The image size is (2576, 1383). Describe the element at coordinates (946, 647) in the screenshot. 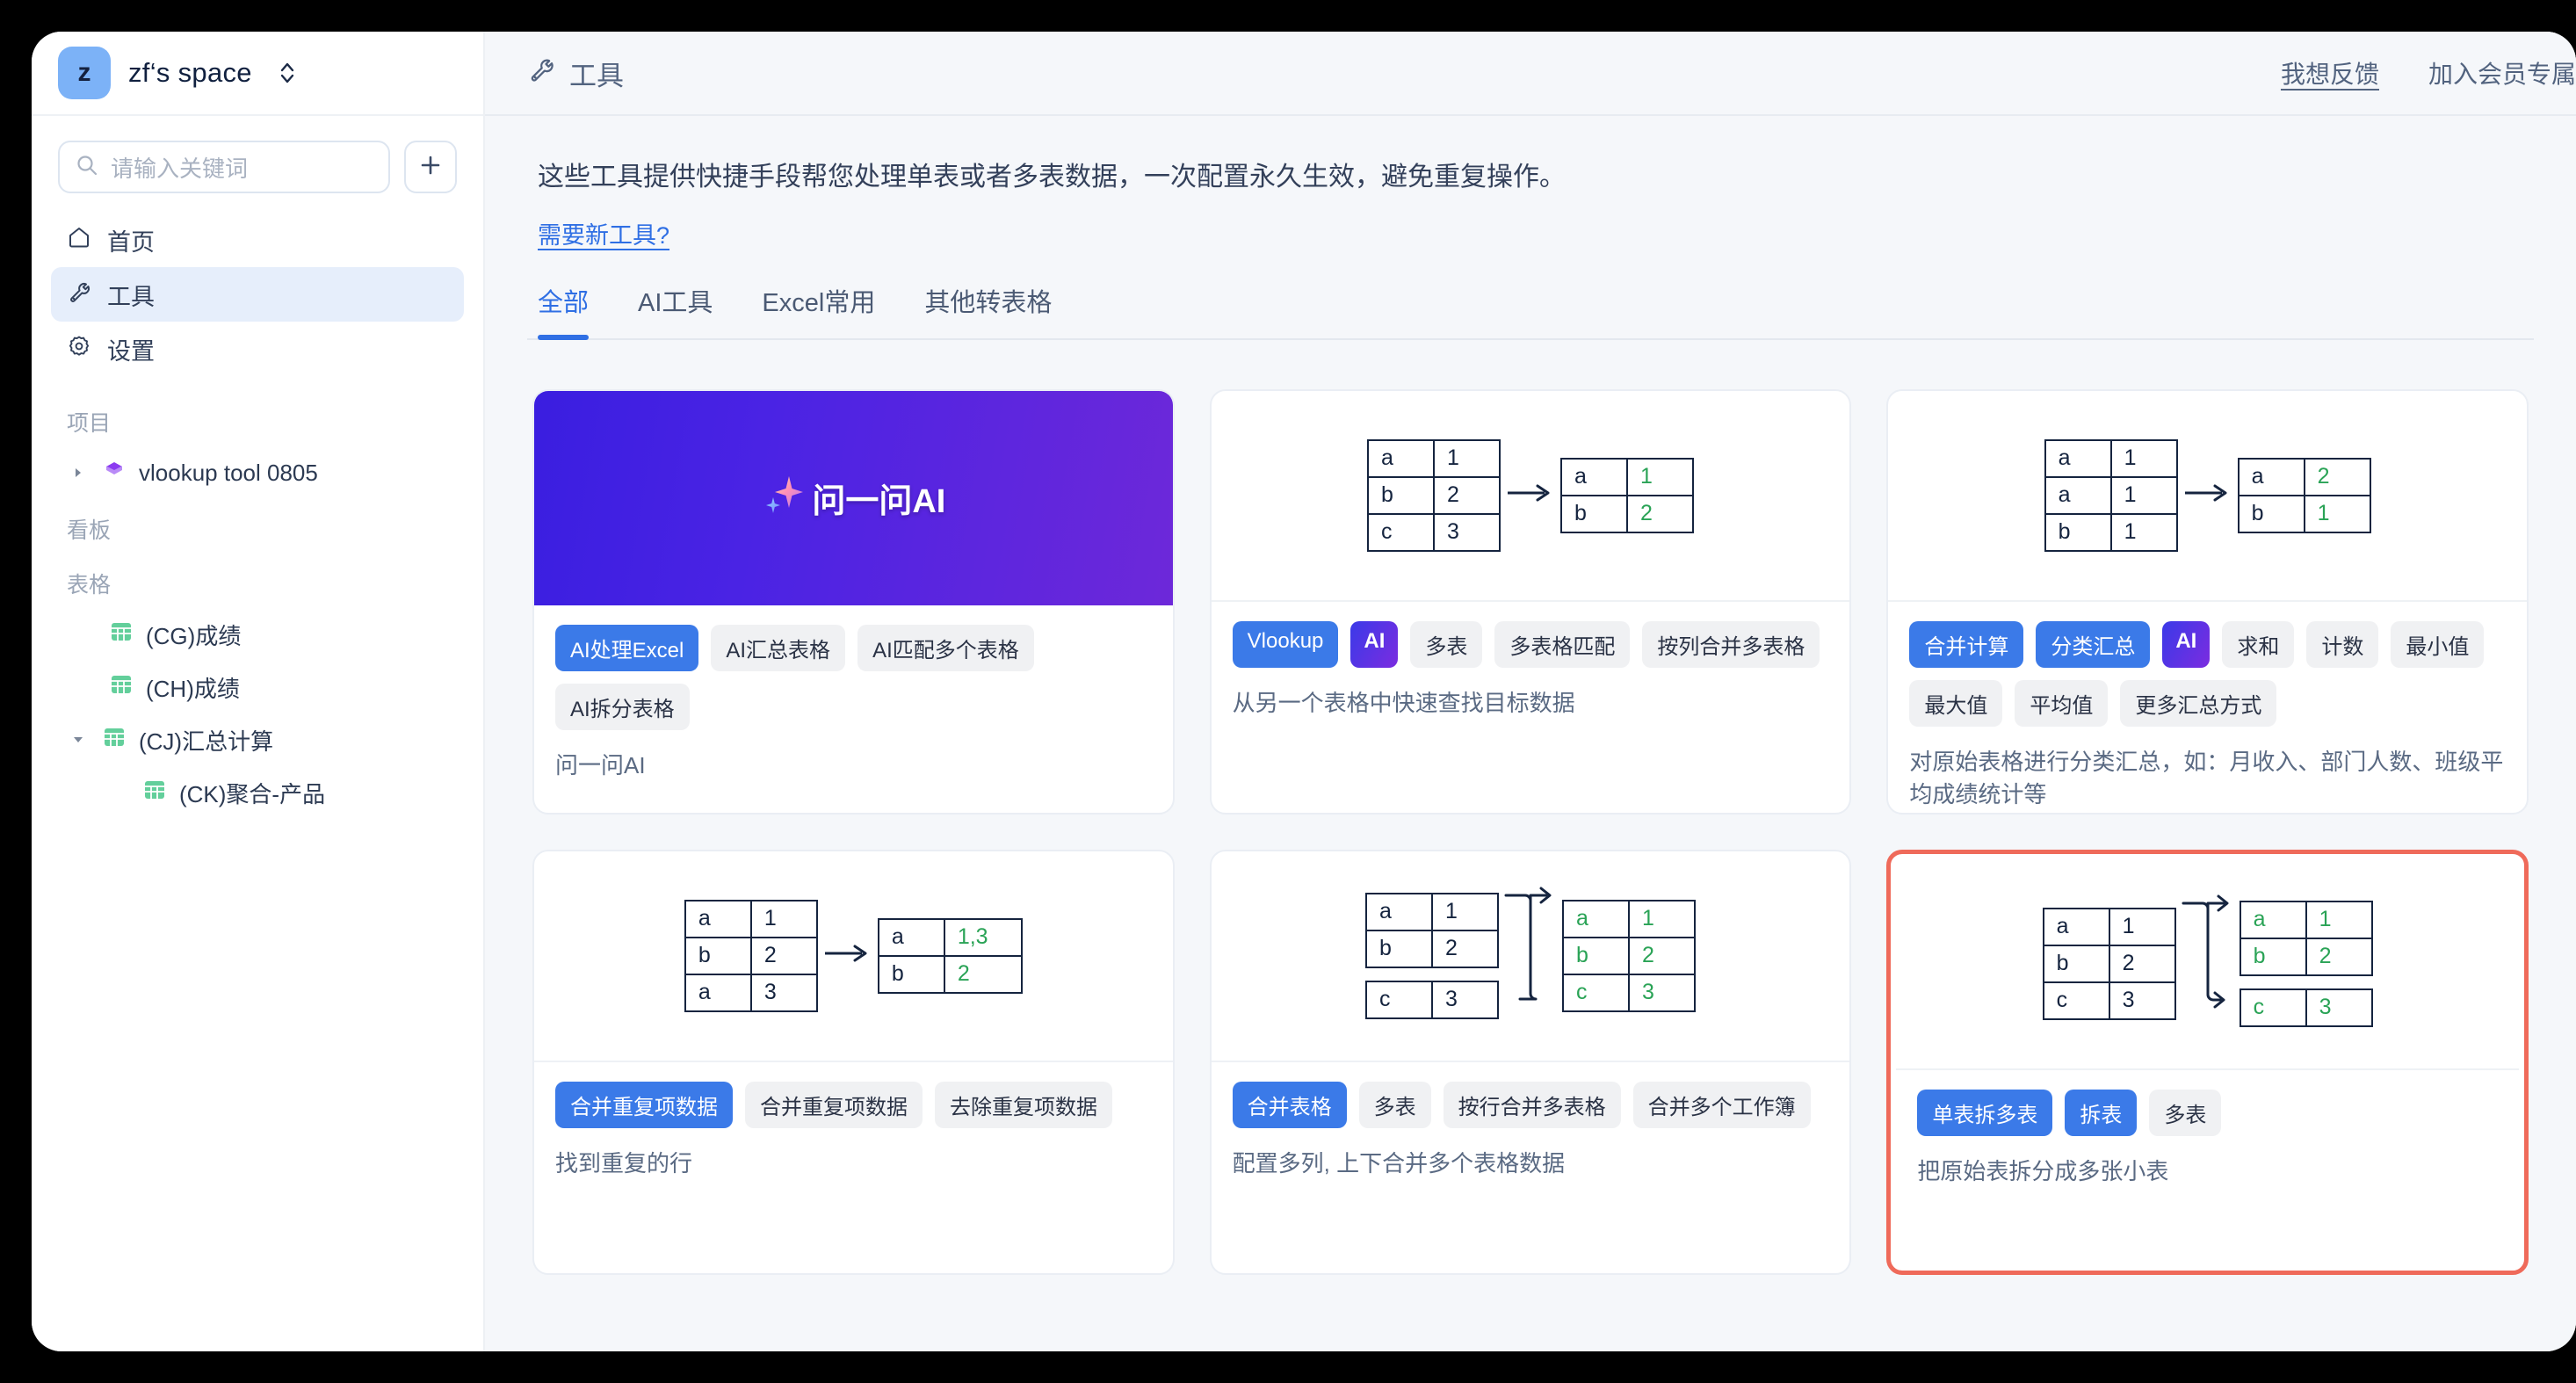

I see `pill: AI匹配多个表格` at that location.